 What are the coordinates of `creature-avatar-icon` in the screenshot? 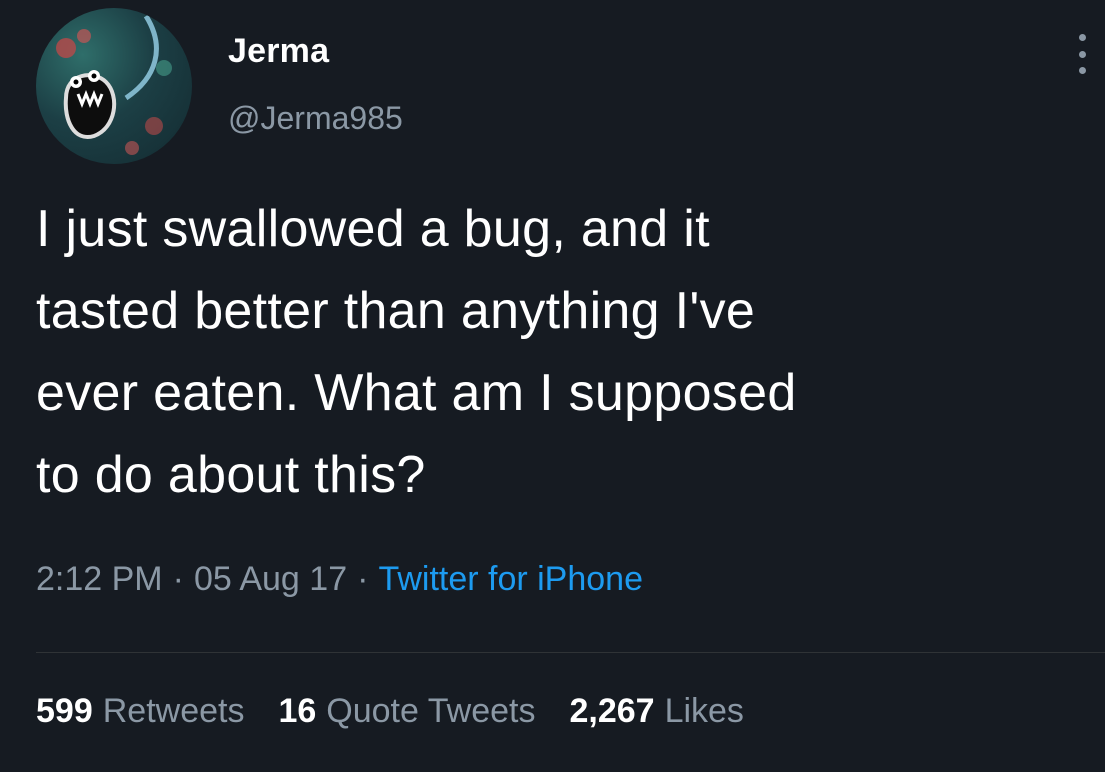 It's located at (114, 84).